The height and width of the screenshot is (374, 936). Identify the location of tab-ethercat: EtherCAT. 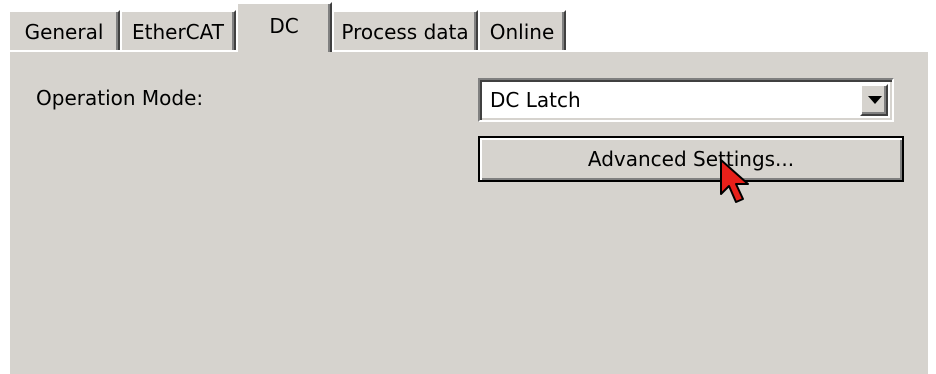
(178, 30).